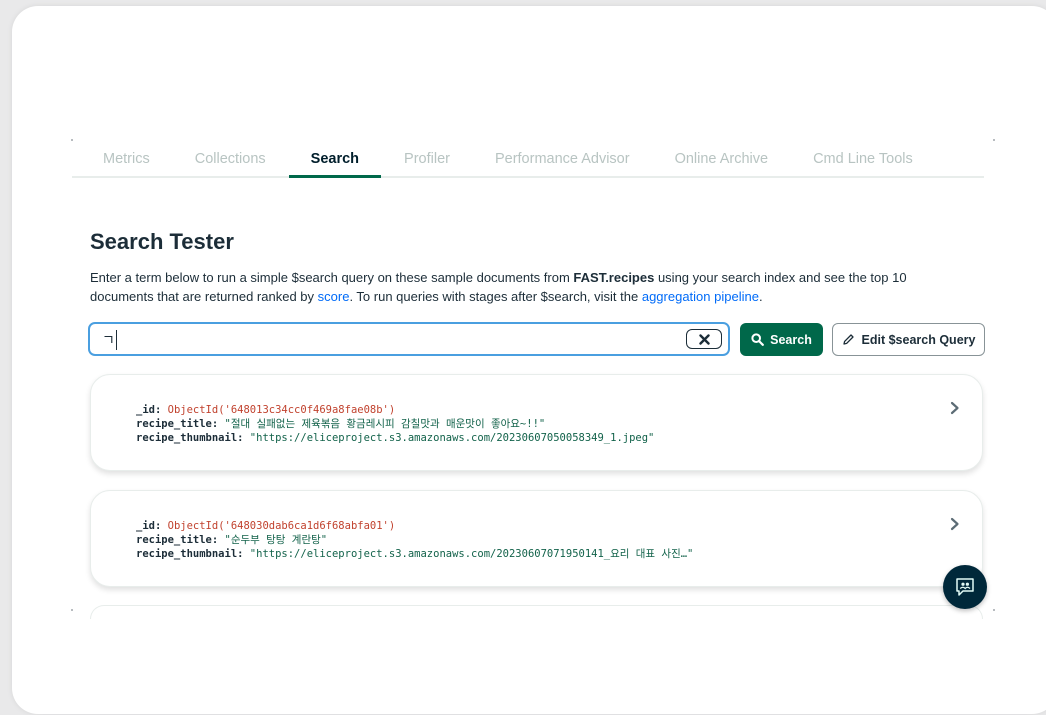  I want to click on result-card-partial, so click(536, 612).